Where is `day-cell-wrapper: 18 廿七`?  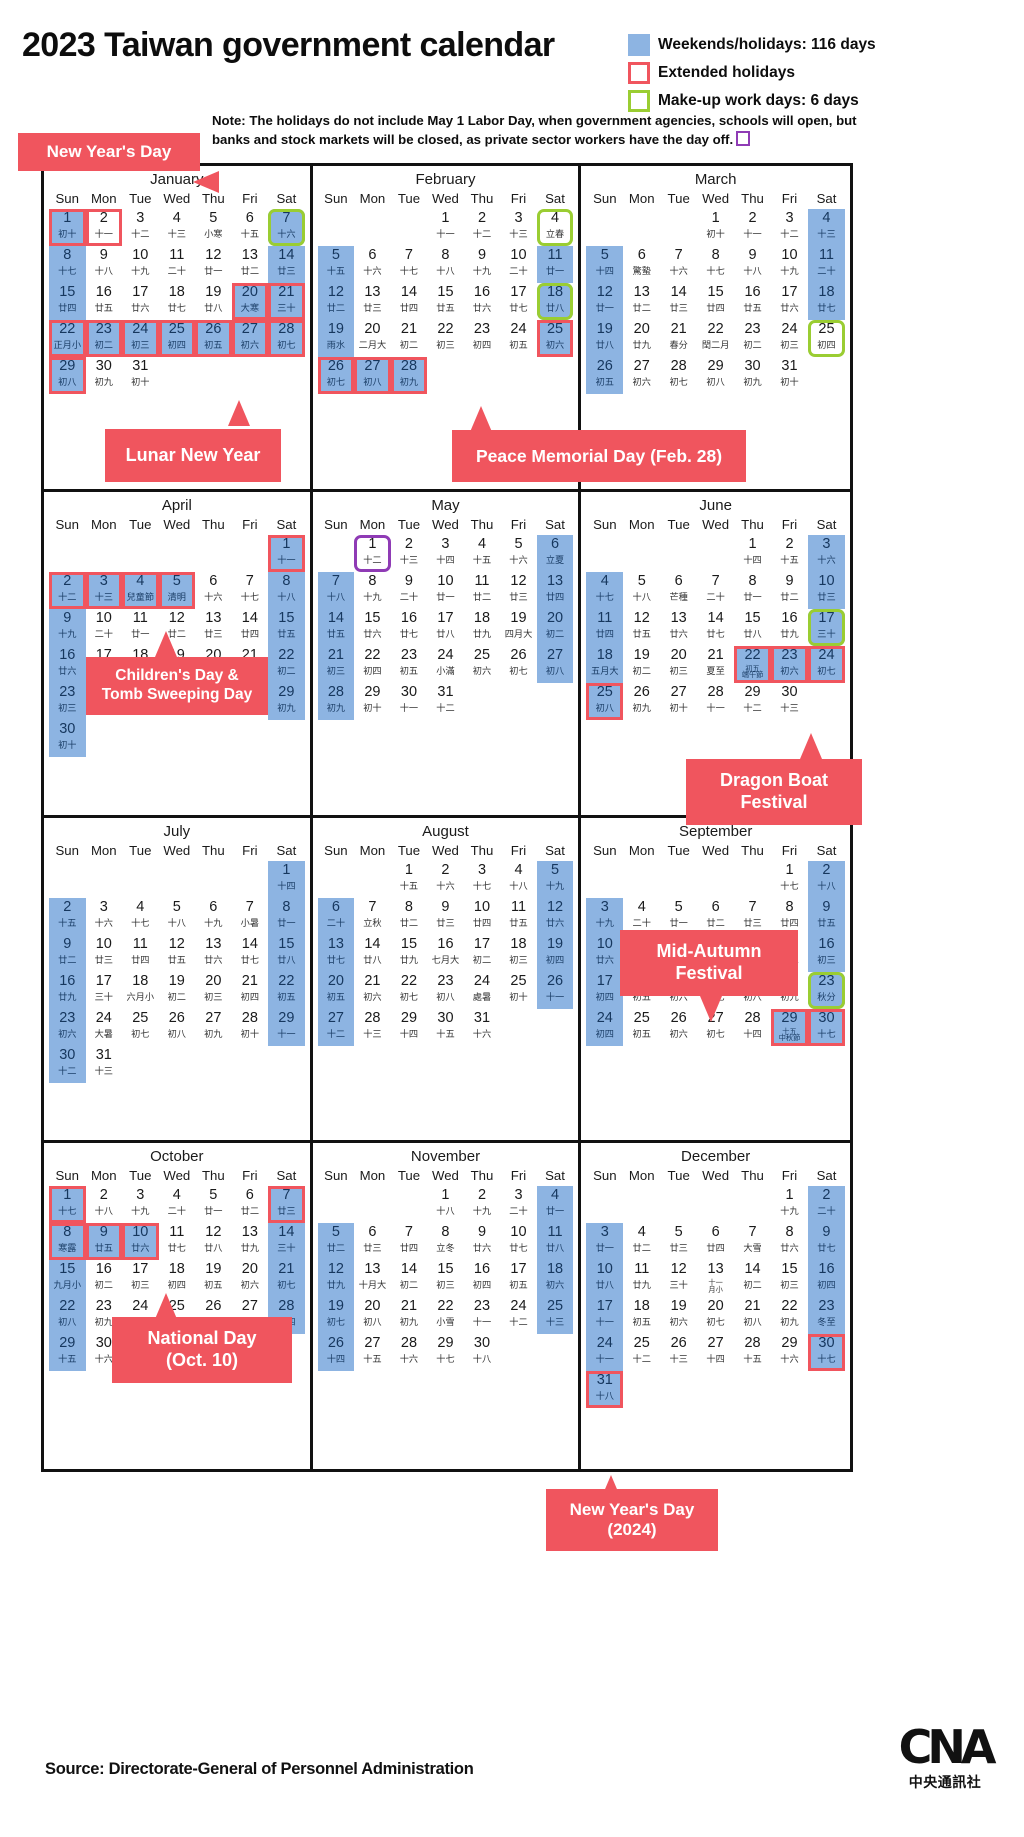 day-cell-wrapper: 18 廿七 is located at coordinates (826, 301).